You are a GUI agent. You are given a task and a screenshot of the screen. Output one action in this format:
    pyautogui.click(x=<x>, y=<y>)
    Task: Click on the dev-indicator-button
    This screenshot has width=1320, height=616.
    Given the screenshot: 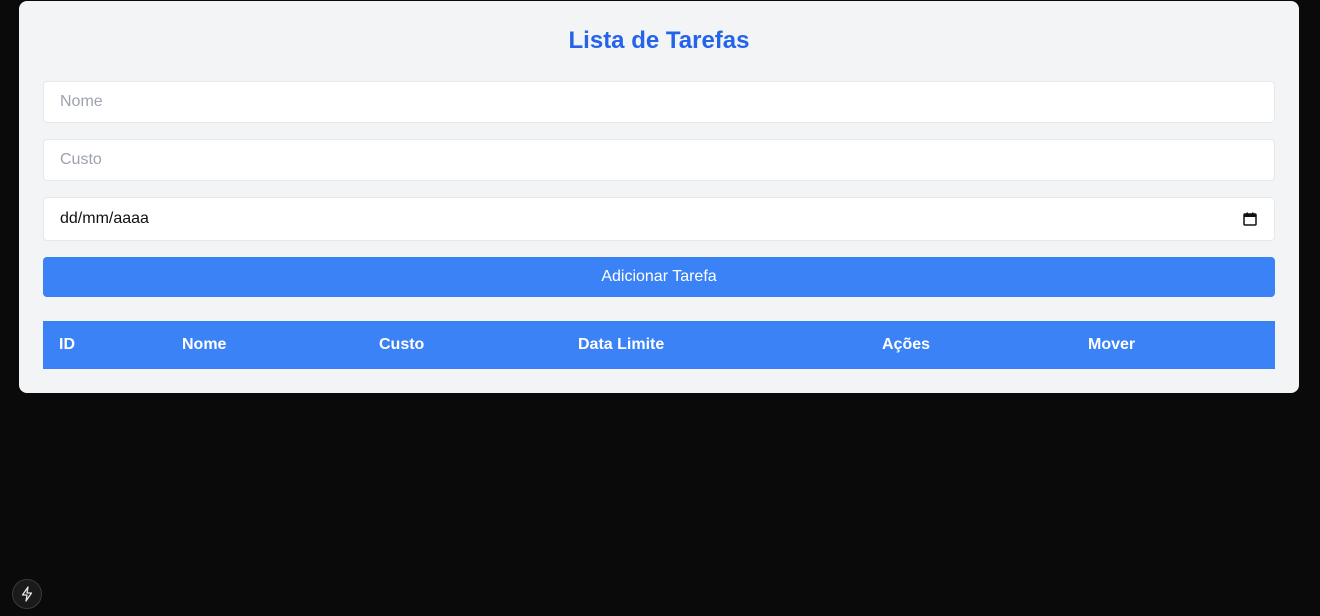 What is the action you would take?
    pyautogui.click(x=27, y=594)
    